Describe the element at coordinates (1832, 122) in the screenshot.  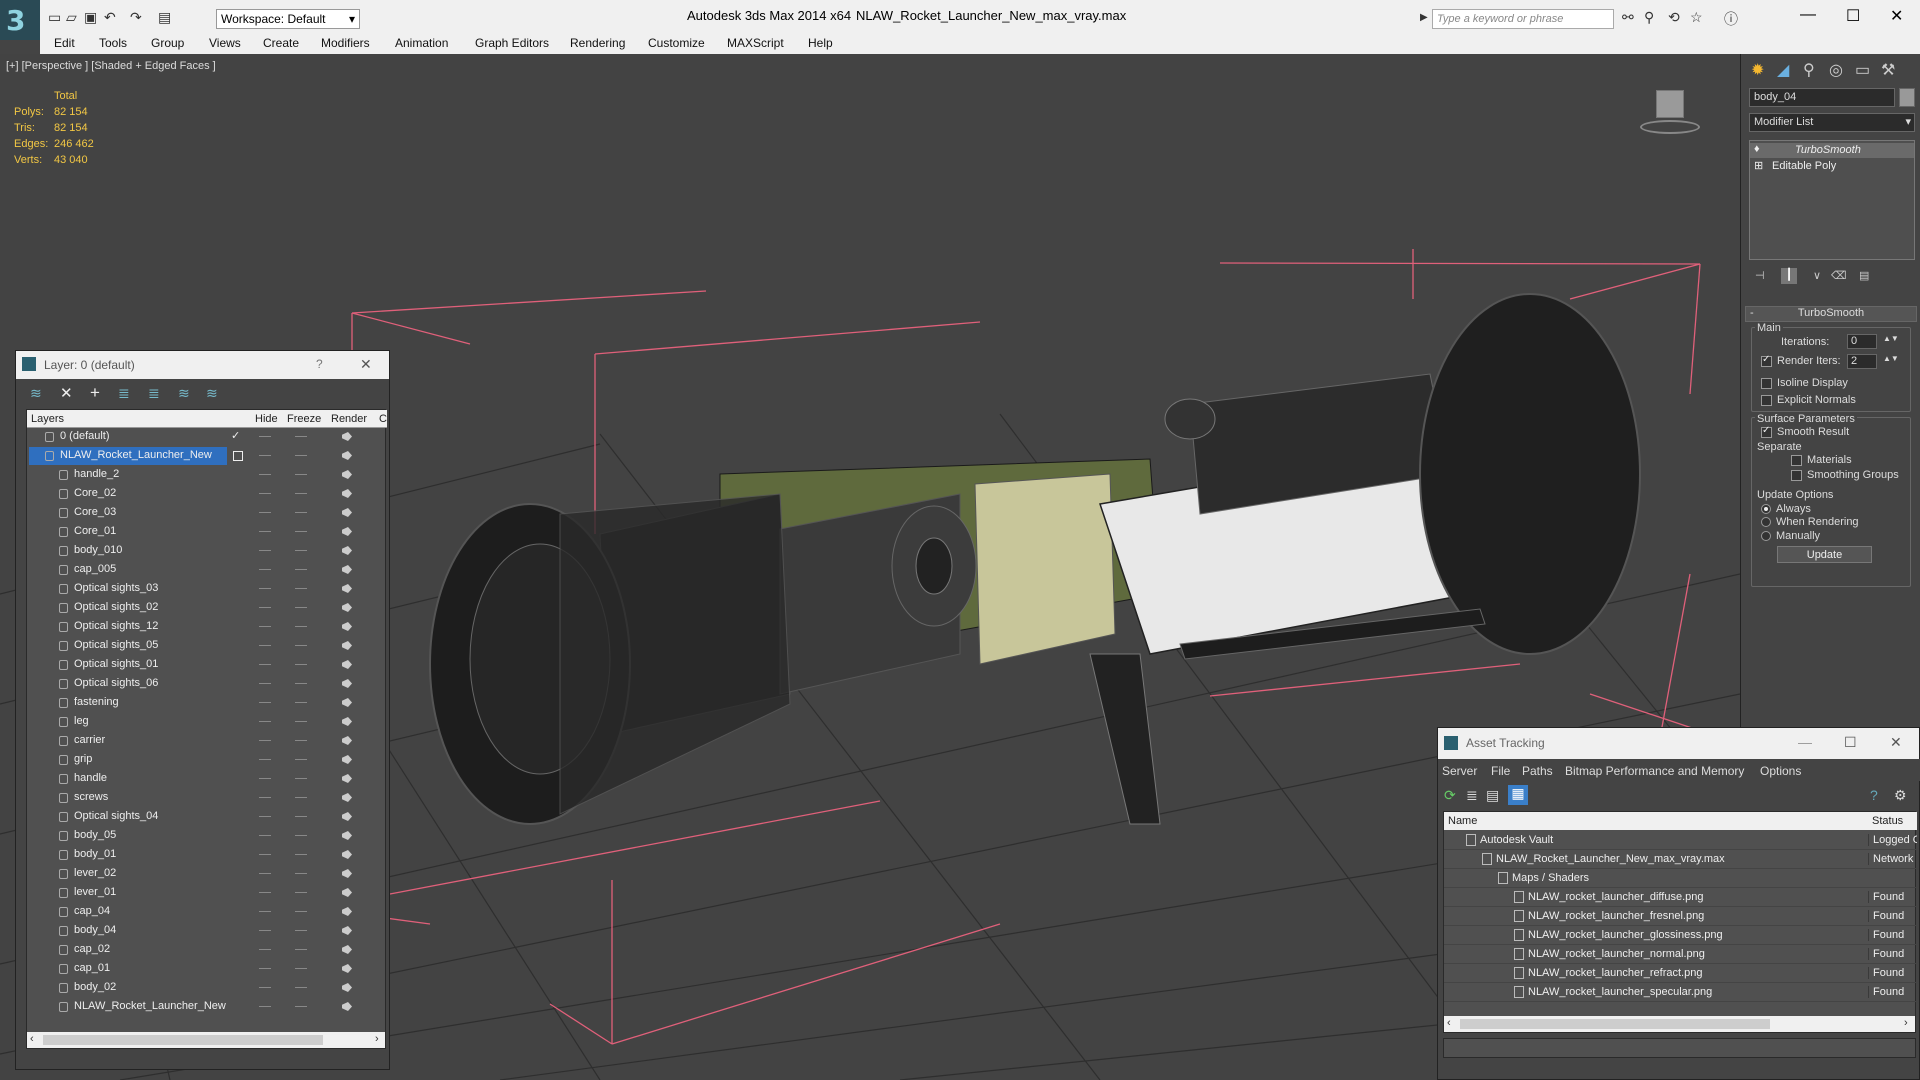
I see `modifier-list-dropdown: Modifier List ▾` at that location.